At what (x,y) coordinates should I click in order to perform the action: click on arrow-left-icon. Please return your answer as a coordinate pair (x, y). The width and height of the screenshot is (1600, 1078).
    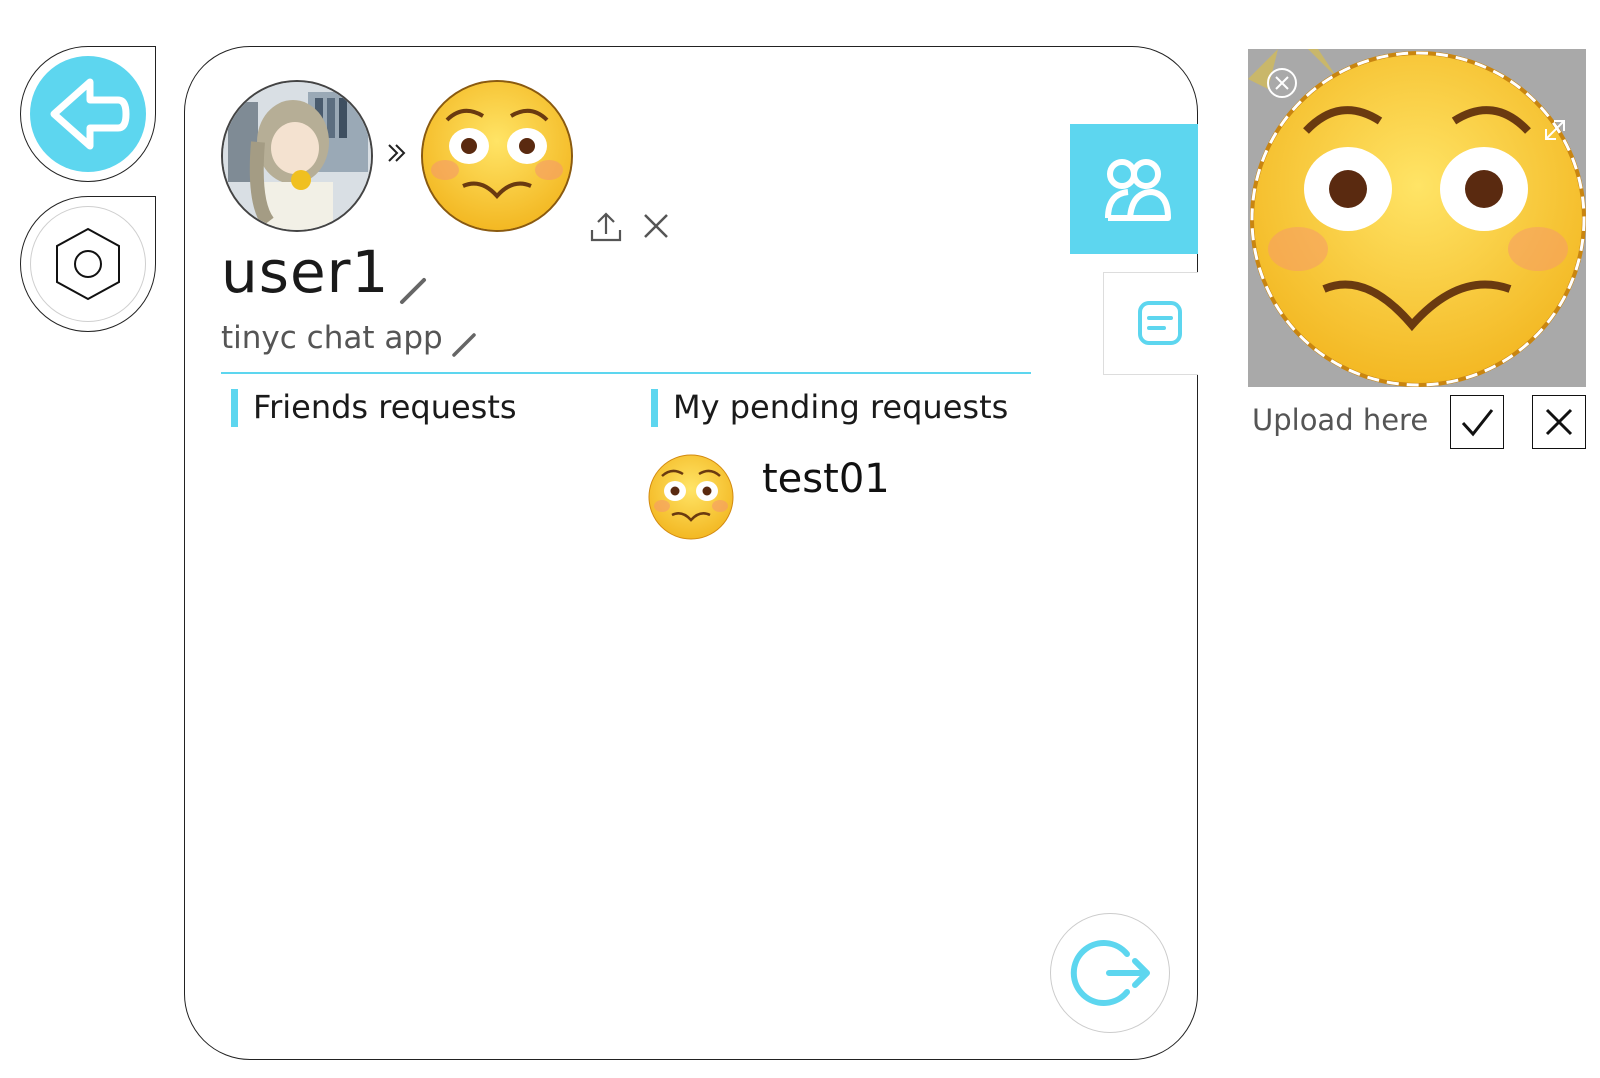
    Looking at the image, I should click on (90, 114).